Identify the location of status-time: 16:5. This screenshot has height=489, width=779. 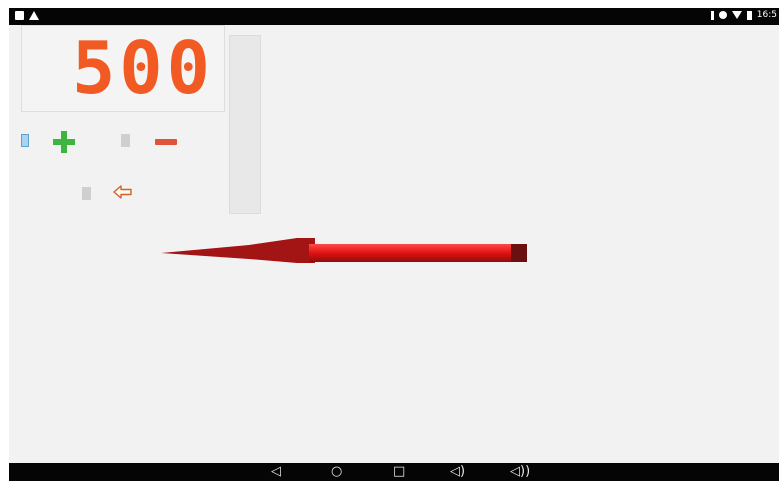
(766, 15).